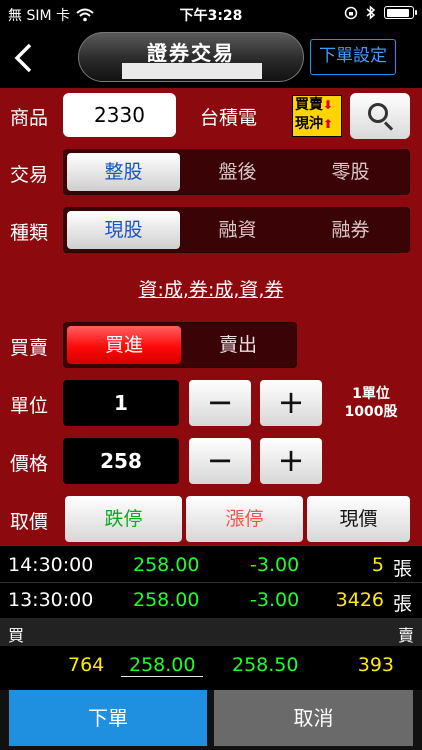 This screenshot has height=750, width=422. What do you see at coordinates (29, 118) in the screenshot?
I see `product-label: 商品` at bounding box center [29, 118].